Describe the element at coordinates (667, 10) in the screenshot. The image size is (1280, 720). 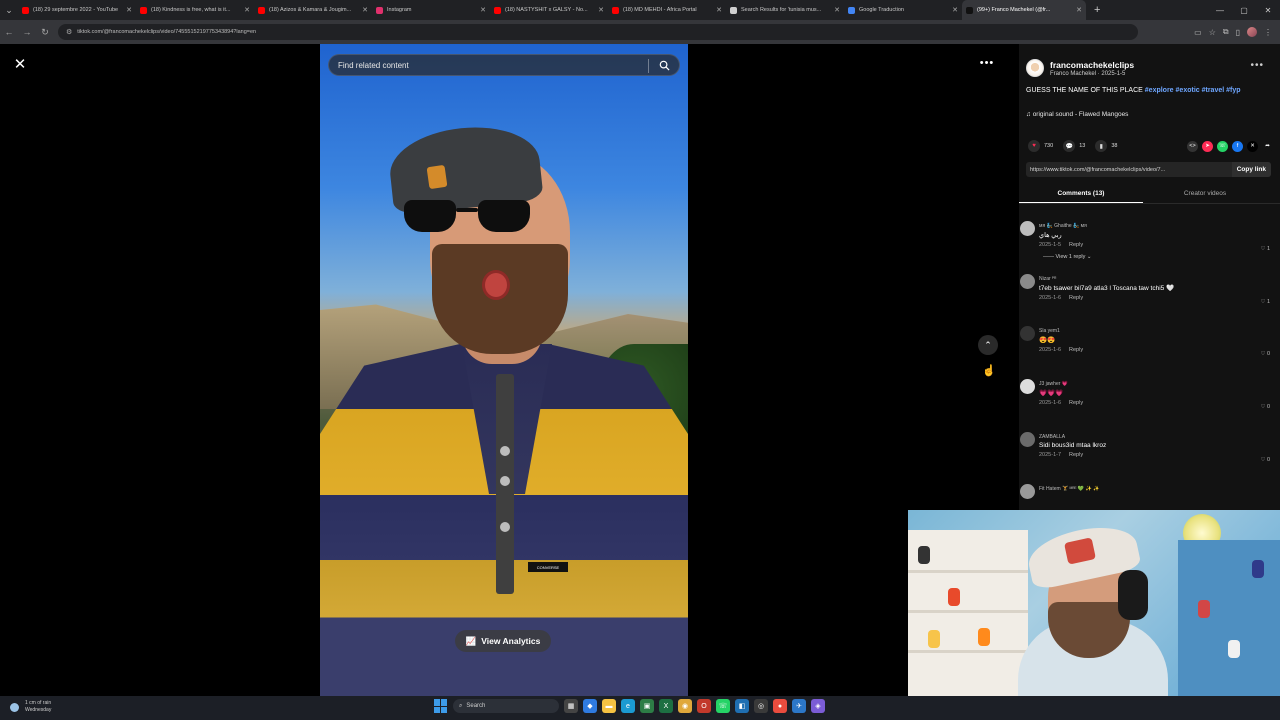
I see `browser-tab: (18) MD MEHDI - Africa Portal ✕` at that location.